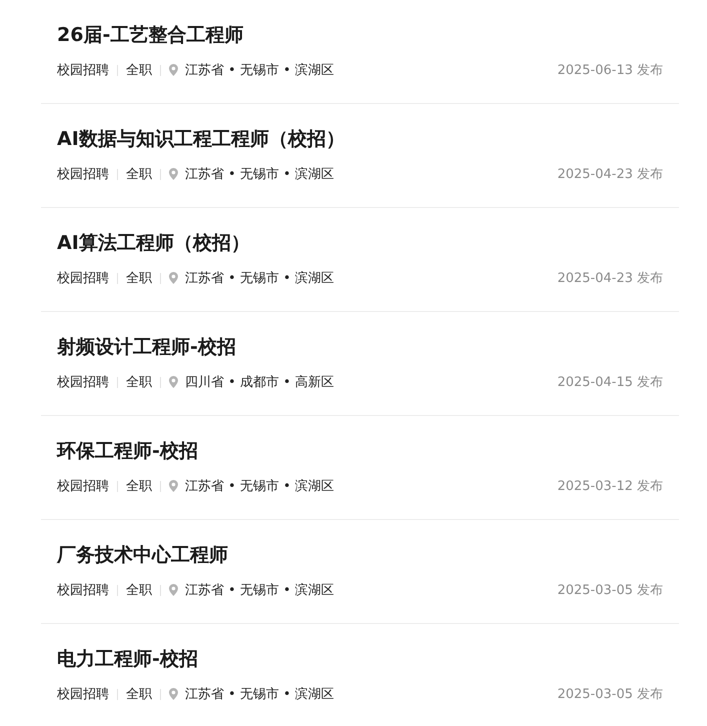 This screenshot has height=726, width=707. I want to click on job-title-link: AI数据与知识工程工程师（校招）, so click(360, 139).